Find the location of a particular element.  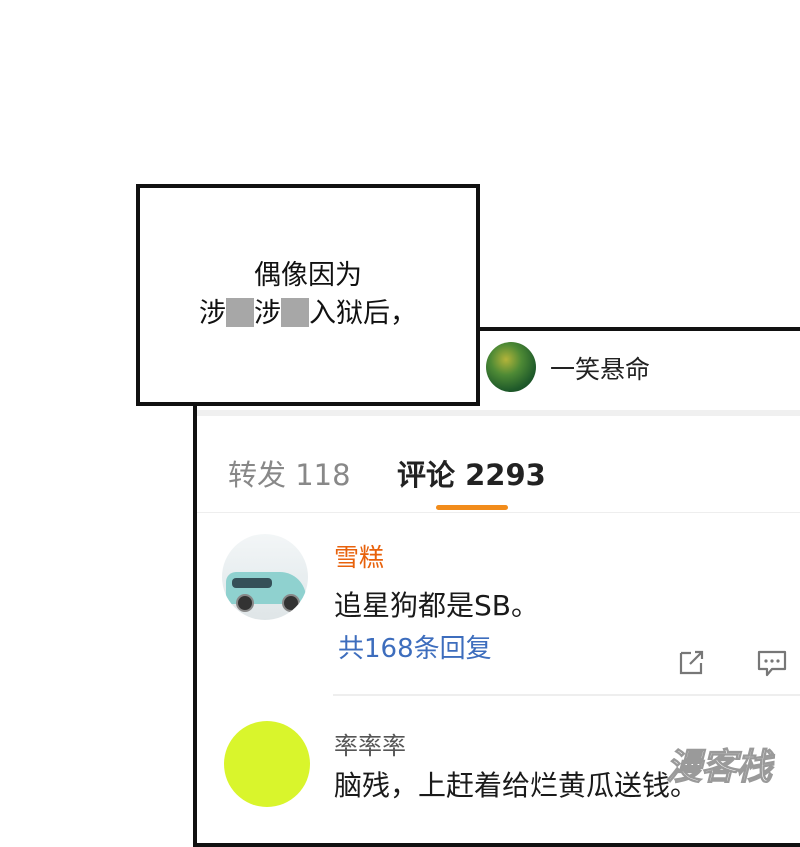

share-icon is located at coordinates (692, 665).